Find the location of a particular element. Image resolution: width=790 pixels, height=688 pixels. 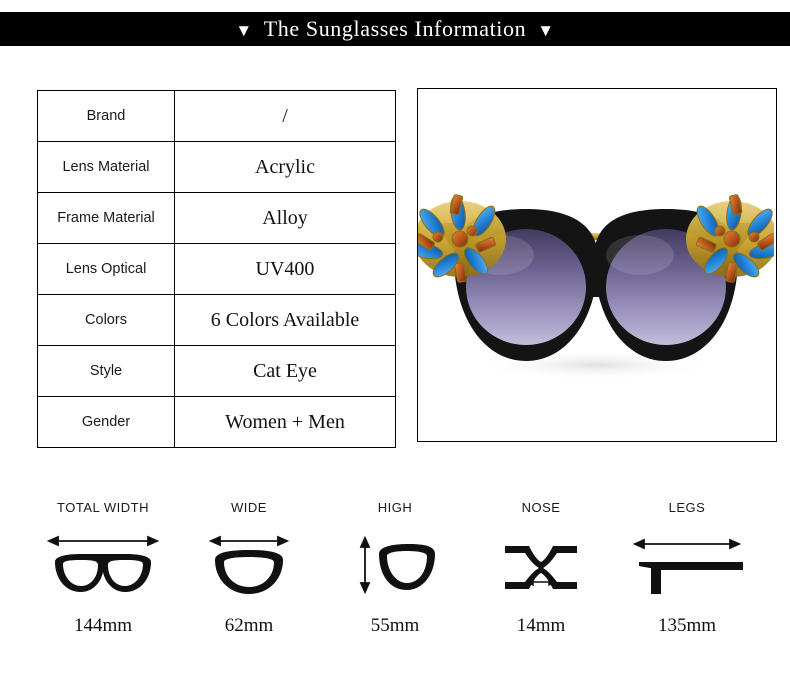

spec-label-gender: Gender is located at coordinates (106, 422).